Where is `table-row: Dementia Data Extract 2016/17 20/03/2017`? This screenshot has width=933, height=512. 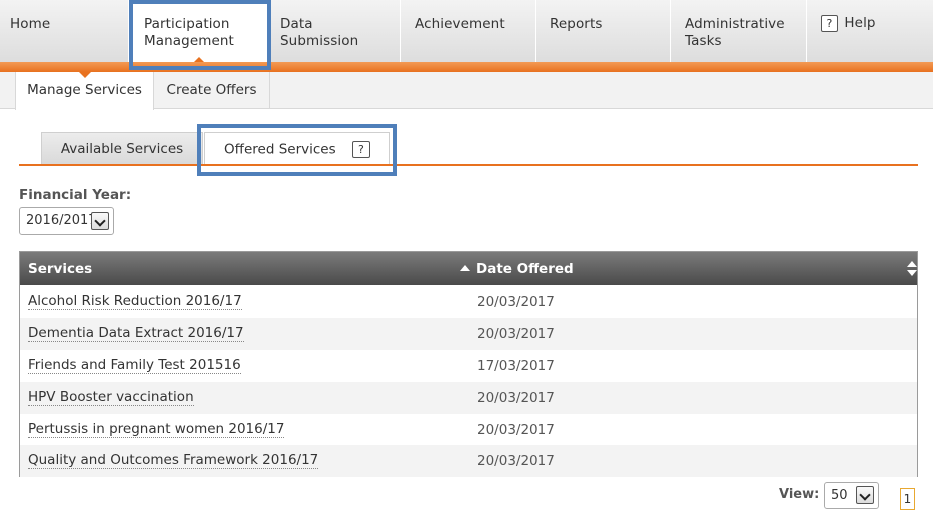 table-row: Dementia Data Extract 2016/17 20/03/2017 is located at coordinates (468, 334).